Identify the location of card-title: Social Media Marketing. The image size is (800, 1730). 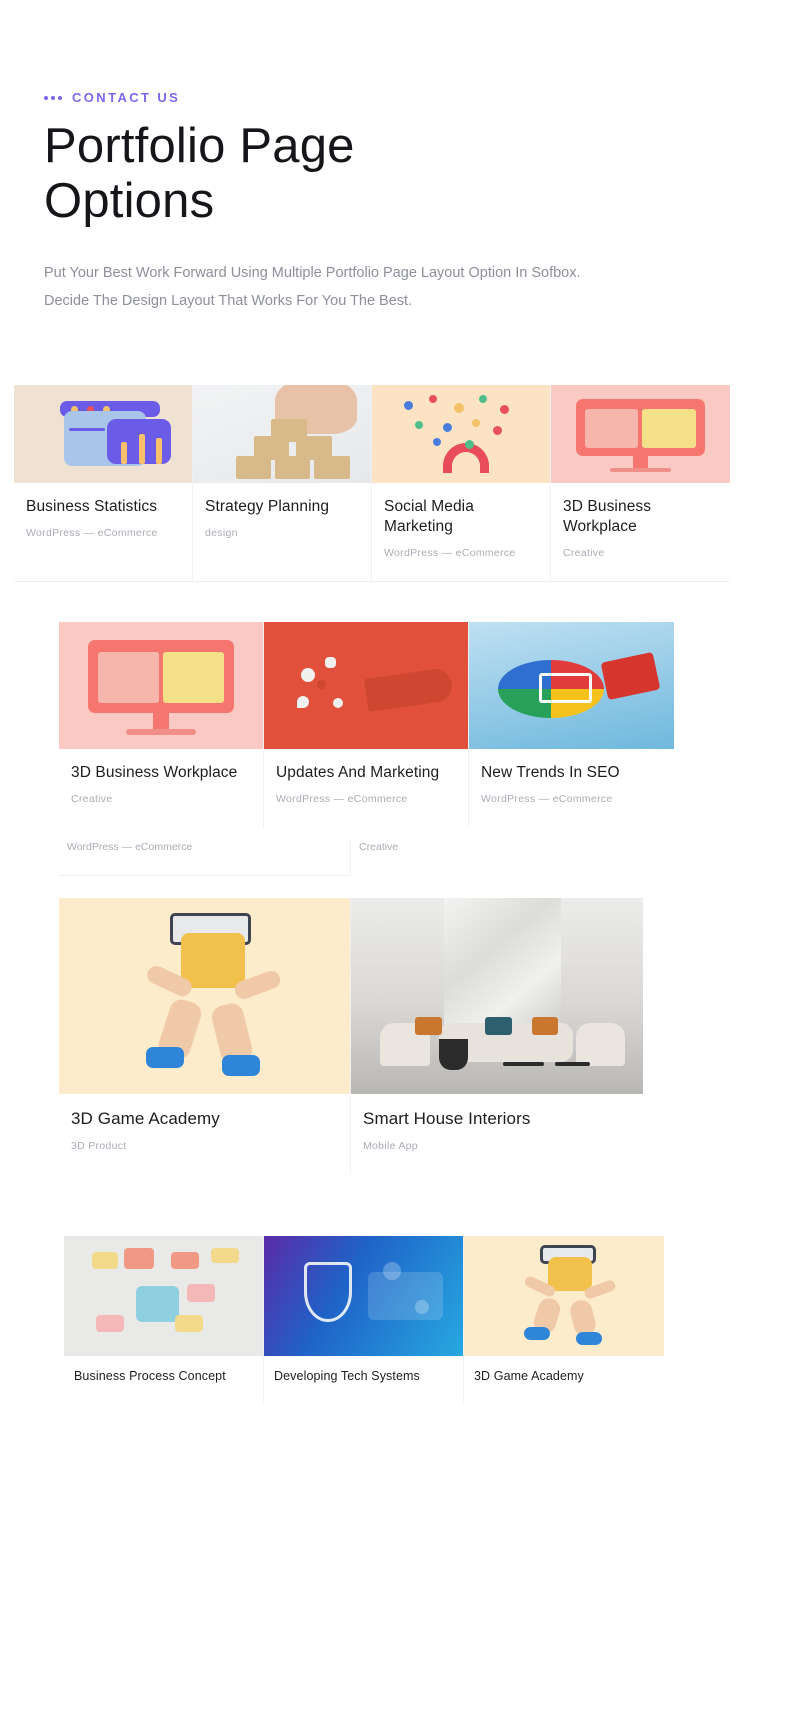
(461, 517).